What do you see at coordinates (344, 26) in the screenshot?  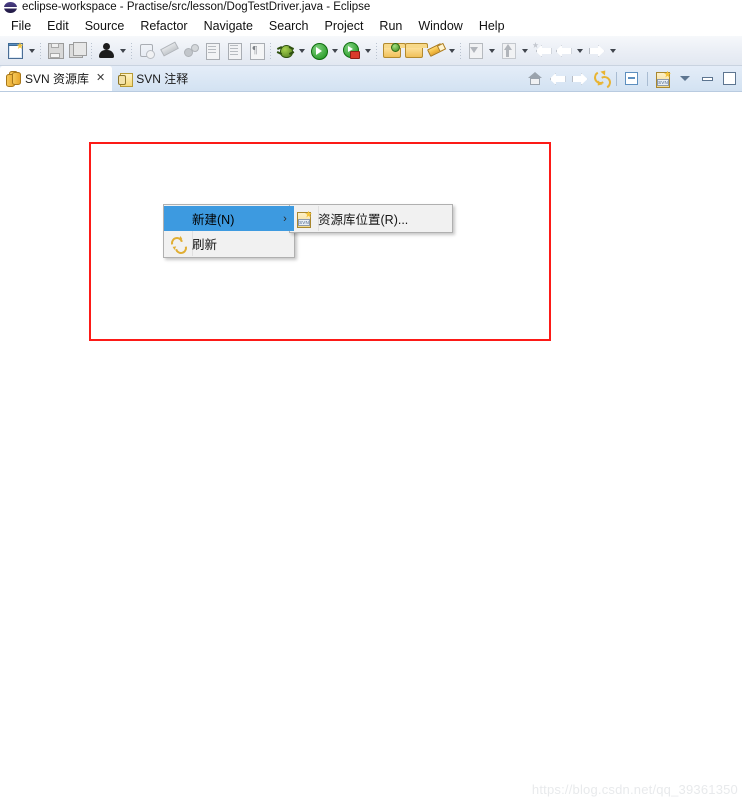 I see `menu-project: Project` at bounding box center [344, 26].